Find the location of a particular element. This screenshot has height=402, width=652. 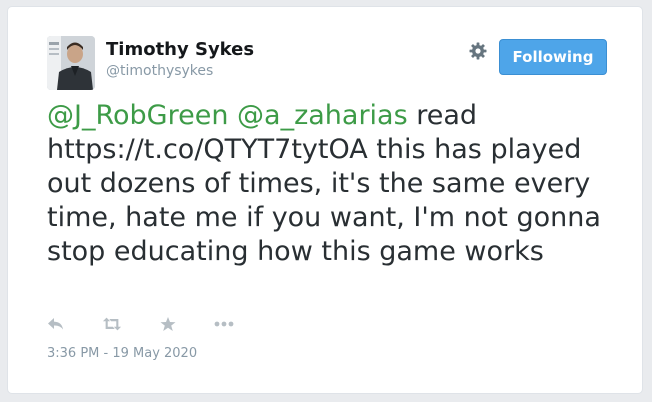

retweet-icon is located at coordinates (112, 324).